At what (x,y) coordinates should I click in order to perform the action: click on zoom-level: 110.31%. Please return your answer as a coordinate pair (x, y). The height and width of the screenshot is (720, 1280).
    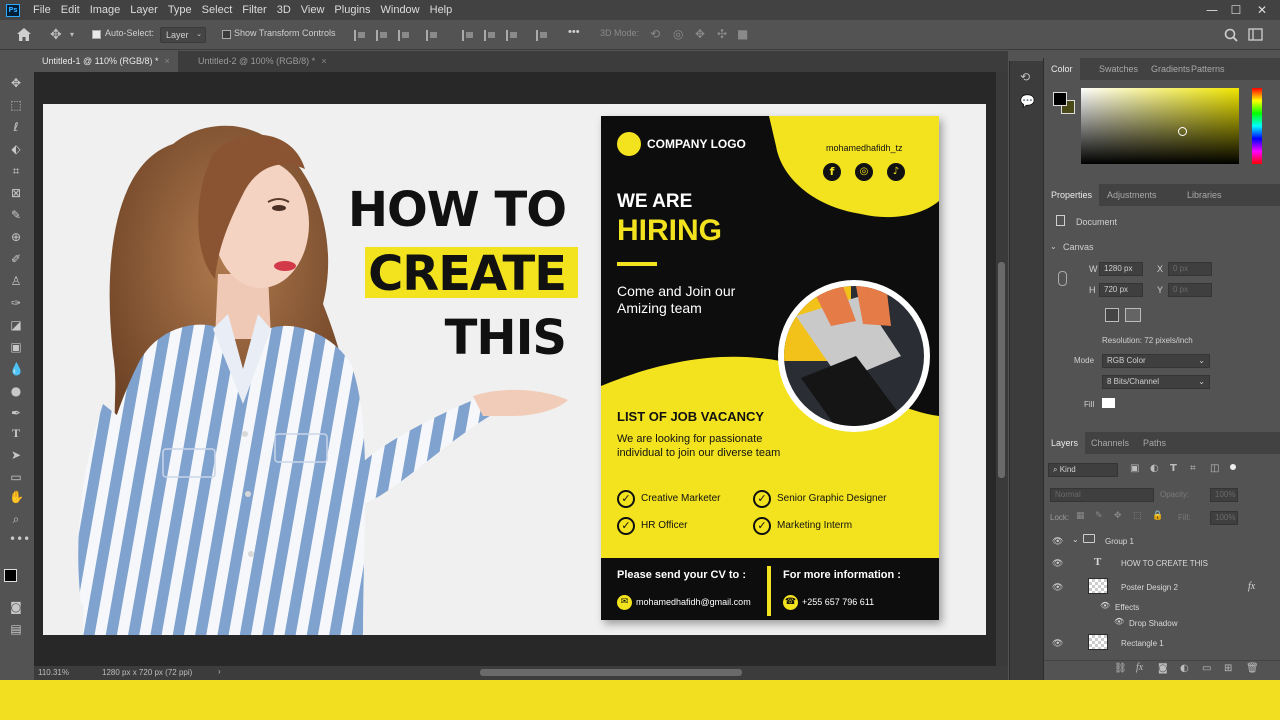
    Looking at the image, I should click on (53, 672).